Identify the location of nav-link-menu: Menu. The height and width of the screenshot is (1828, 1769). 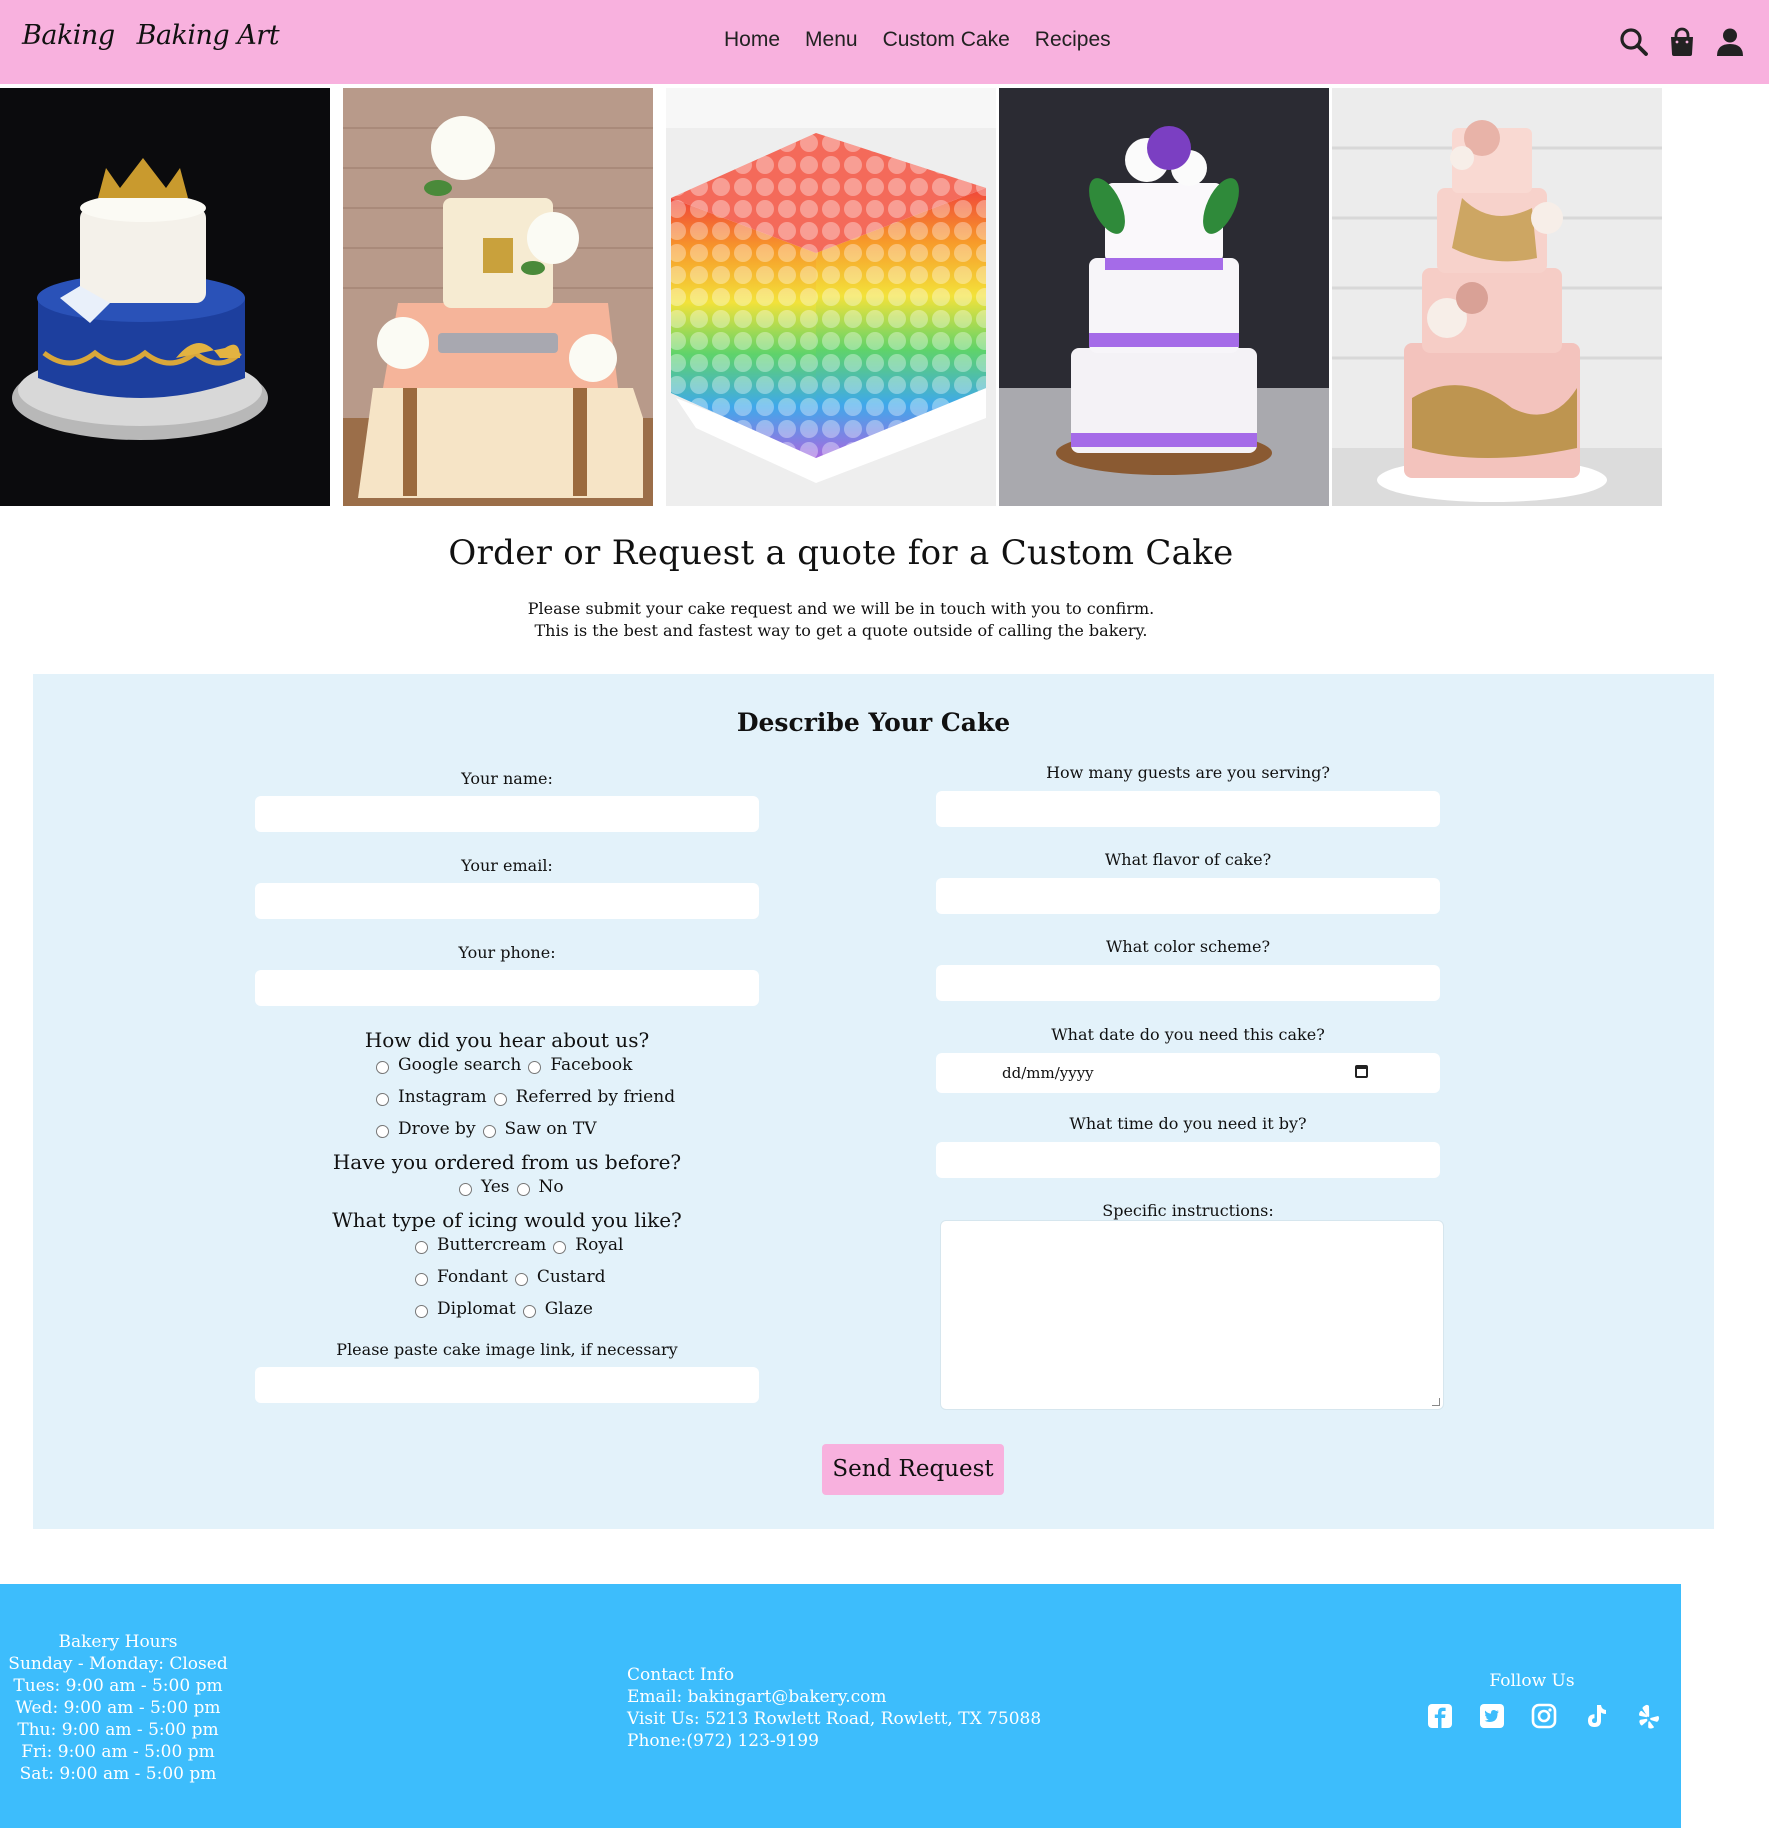
(831, 40).